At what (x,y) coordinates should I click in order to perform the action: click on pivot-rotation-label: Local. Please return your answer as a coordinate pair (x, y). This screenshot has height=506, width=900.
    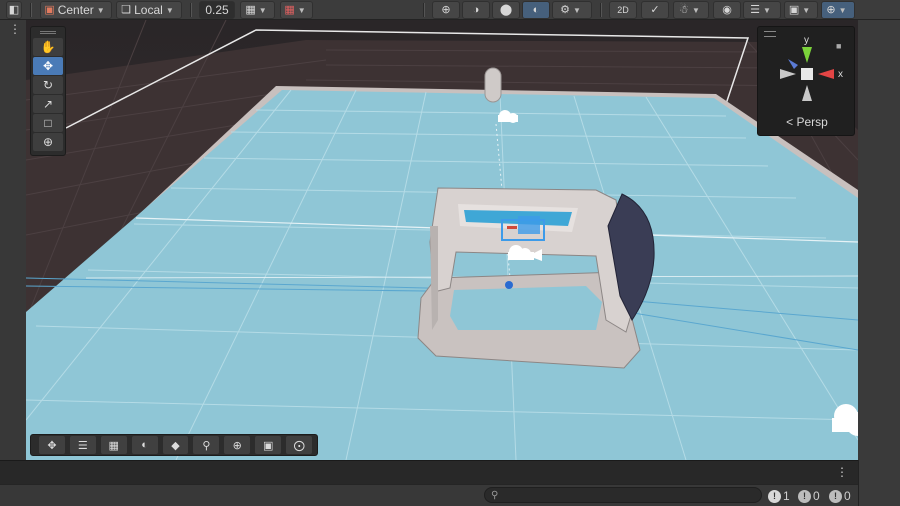
    Looking at the image, I should click on (148, 10).